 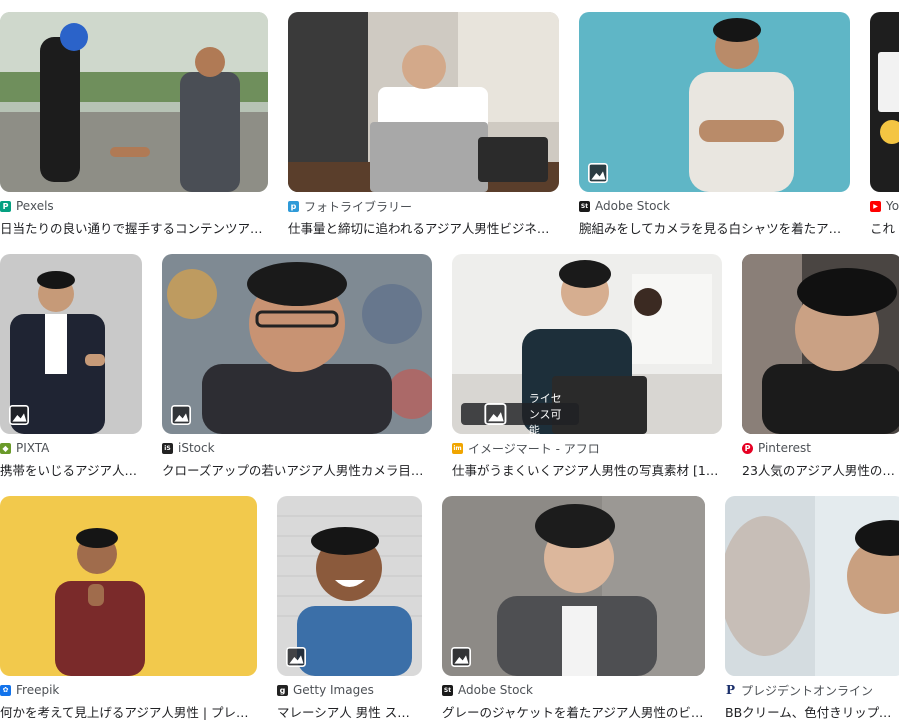 What do you see at coordinates (812, 711) in the screenshot?
I see `result-title: BBクリーム、色付きリップ、脱毛` at bounding box center [812, 711].